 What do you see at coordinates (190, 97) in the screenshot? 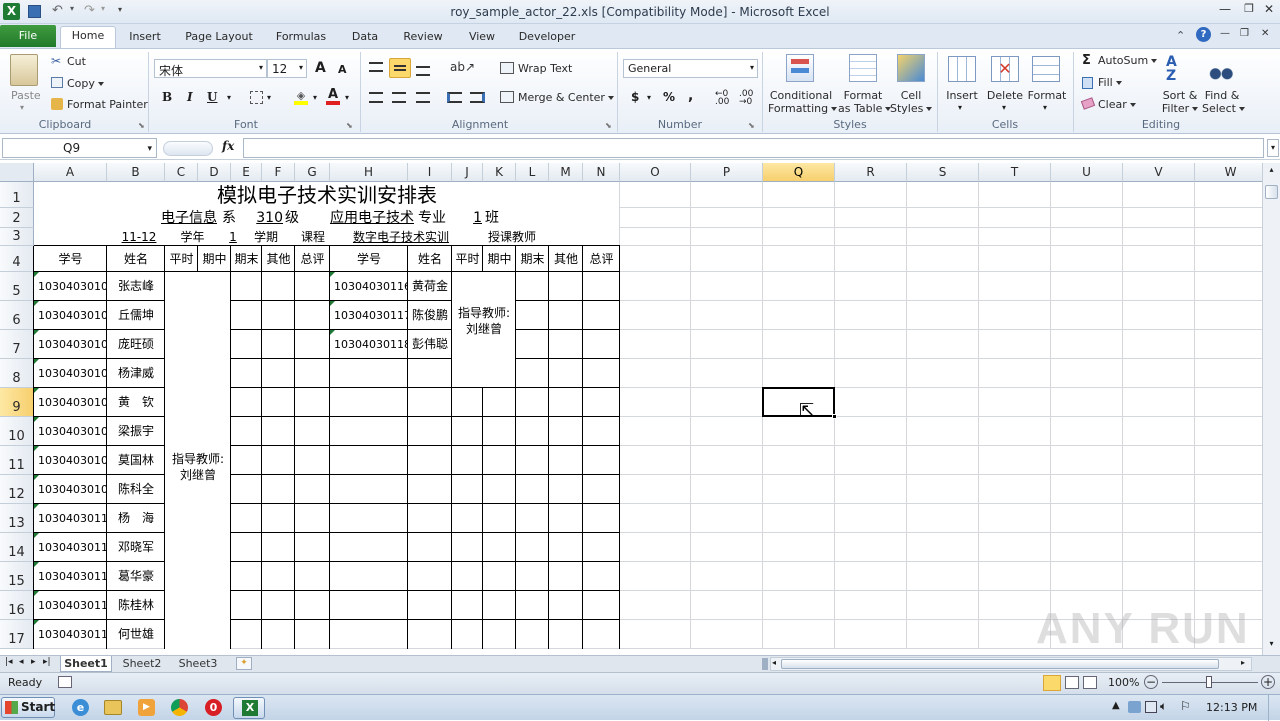
I see `italic-button: I` at bounding box center [190, 97].